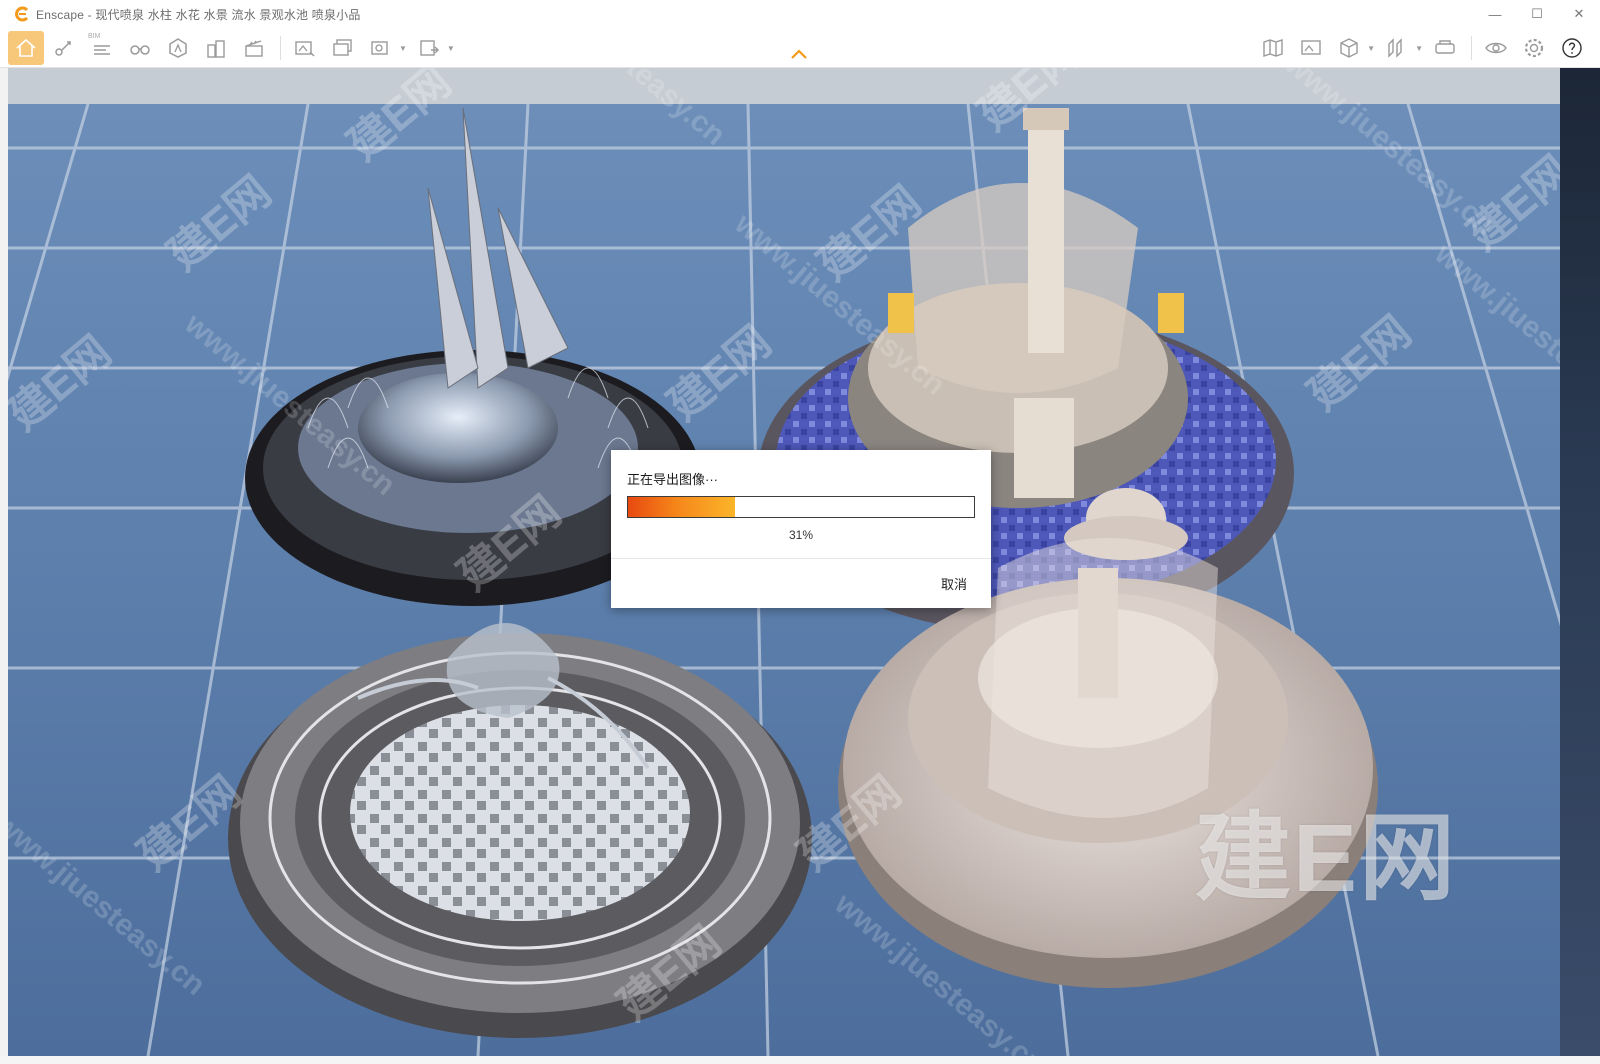 The width and height of the screenshot is (1600, 1064). I want to click on progress-bar, so click(801, 507).